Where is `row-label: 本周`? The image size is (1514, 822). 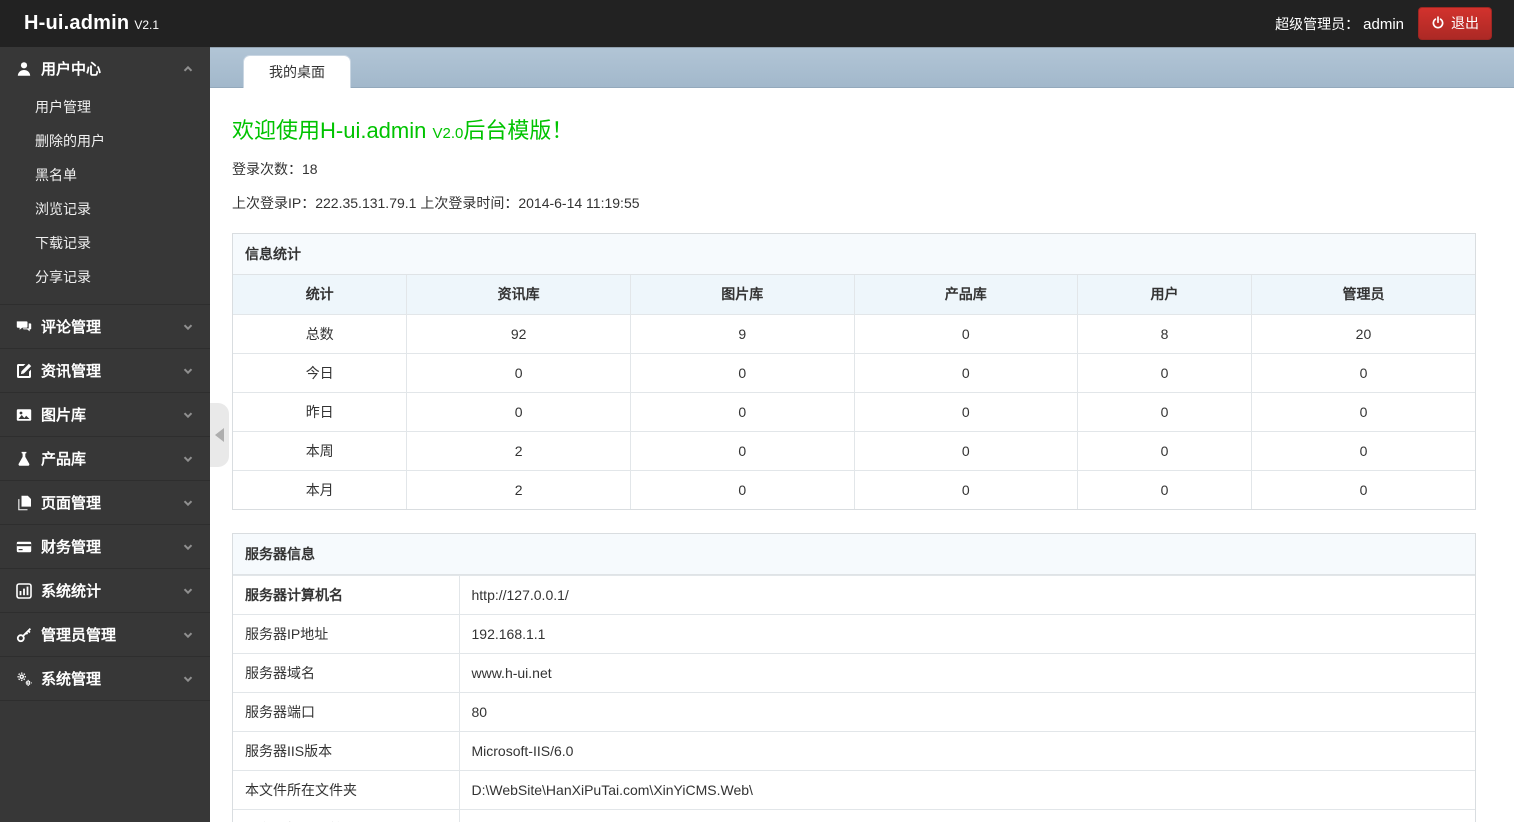
row-label: 本周 is located at coordinates (320, 450).